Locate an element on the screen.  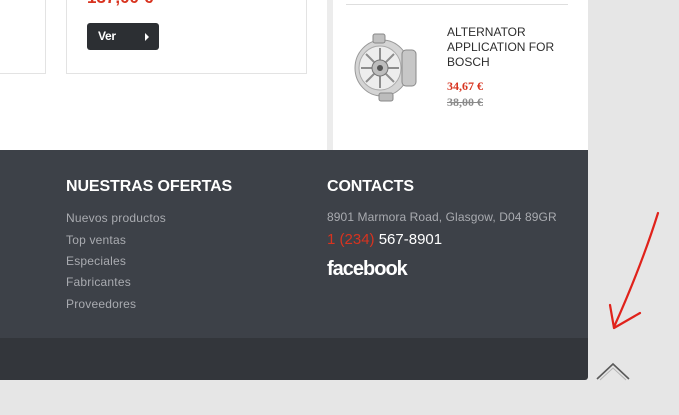
facebook-logo: facebook is located at coordinates (367, 269).